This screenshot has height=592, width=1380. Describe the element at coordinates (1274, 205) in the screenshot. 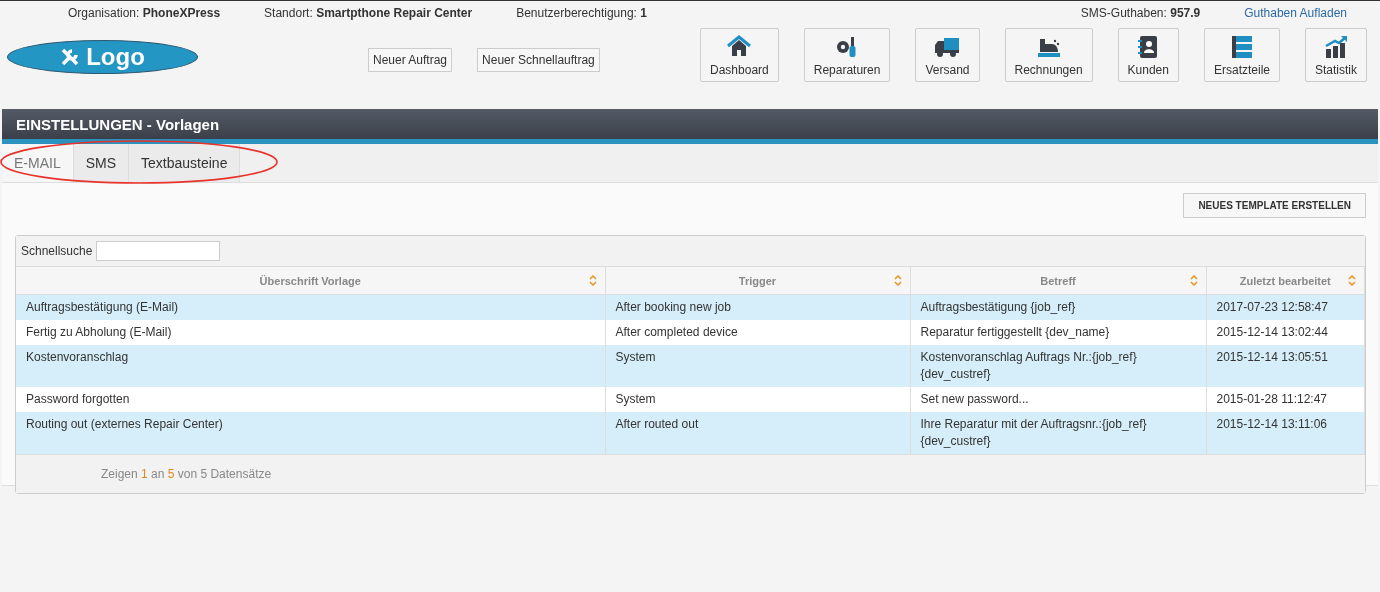

I see `create-template-button: NEUES TEMPLATE ERSTELLEN` at that location.